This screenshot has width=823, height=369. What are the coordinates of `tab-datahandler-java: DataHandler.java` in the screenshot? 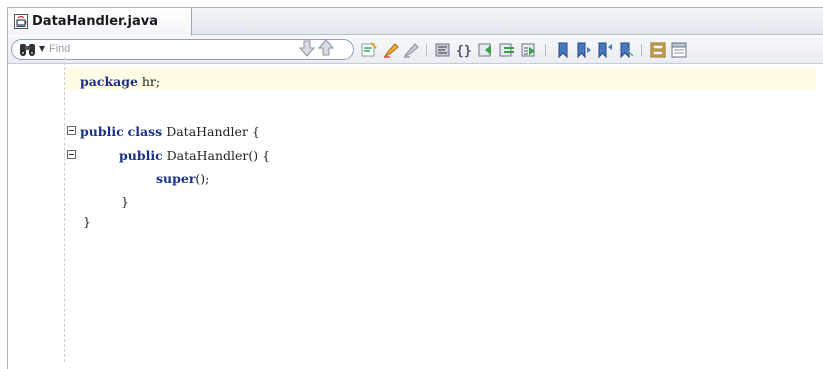 It's located at (100, 22).